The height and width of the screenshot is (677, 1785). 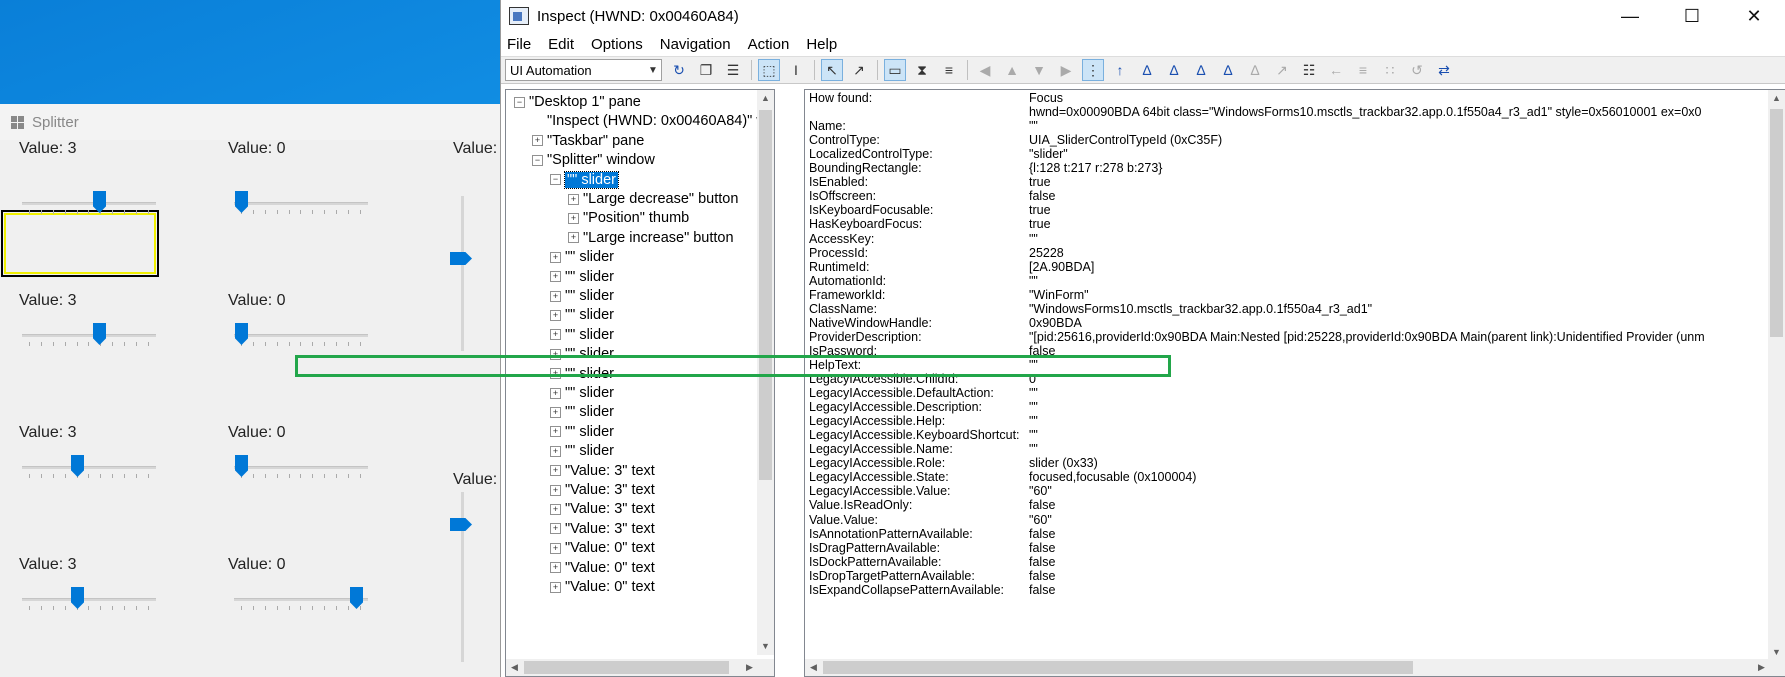 What do you see at coordinates (821, 44) in the screenshot?
I see `menu-help: Help` at bounding box center [821, 44].